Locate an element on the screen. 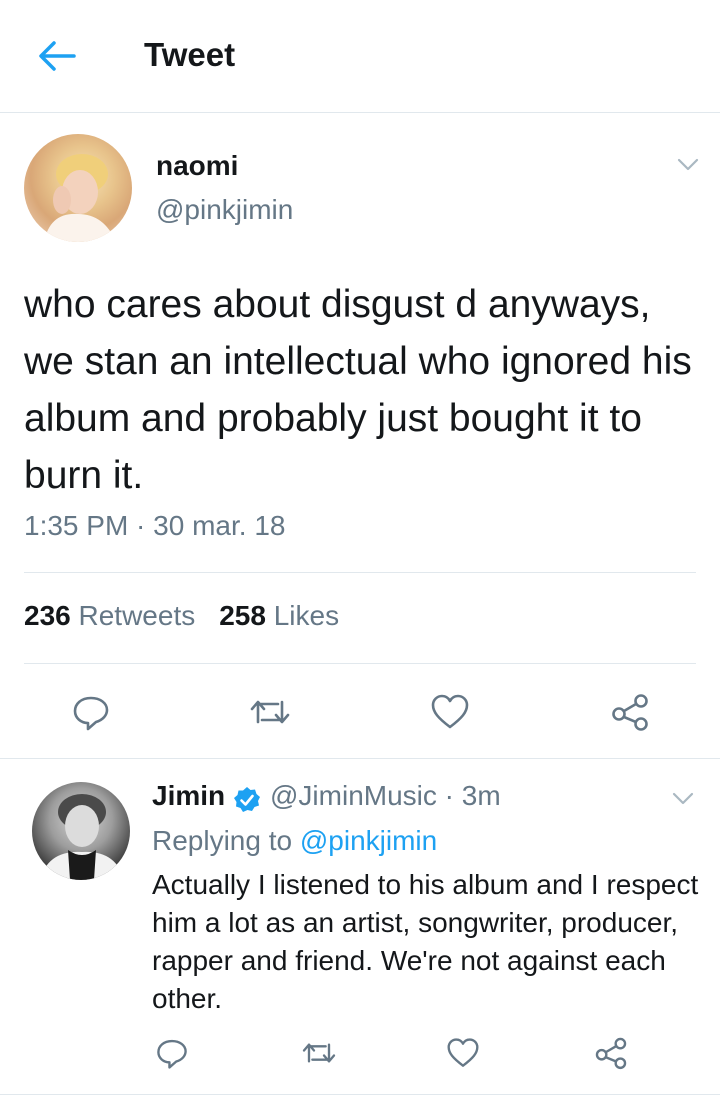 The image size is (720, 1100). like-button is located at coordinates (450, 712).